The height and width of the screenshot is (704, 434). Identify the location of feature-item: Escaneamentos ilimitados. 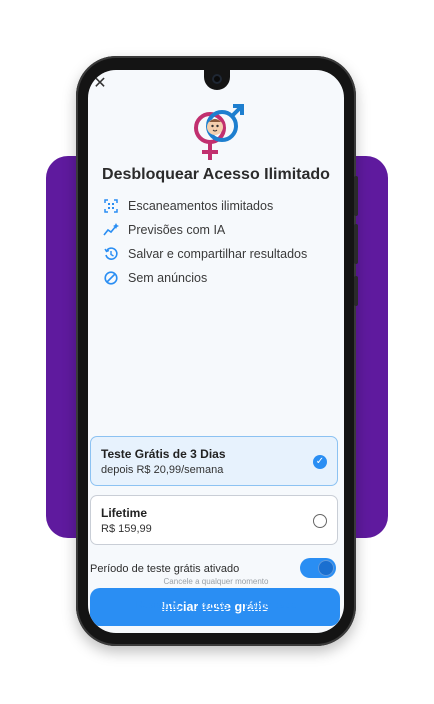
(221, 206).